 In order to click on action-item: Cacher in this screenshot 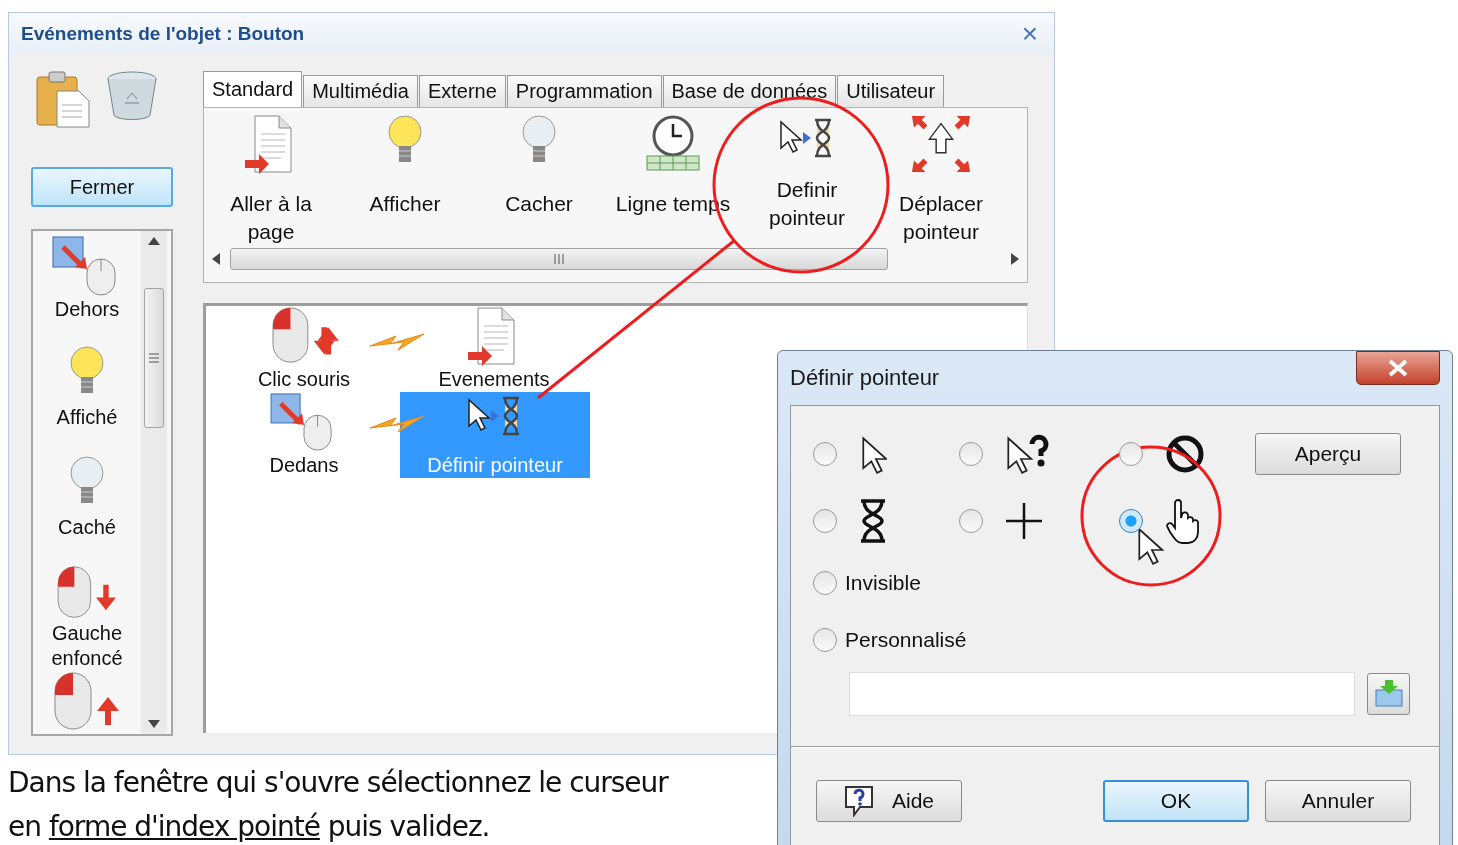, I will do `click(539, 177)`.